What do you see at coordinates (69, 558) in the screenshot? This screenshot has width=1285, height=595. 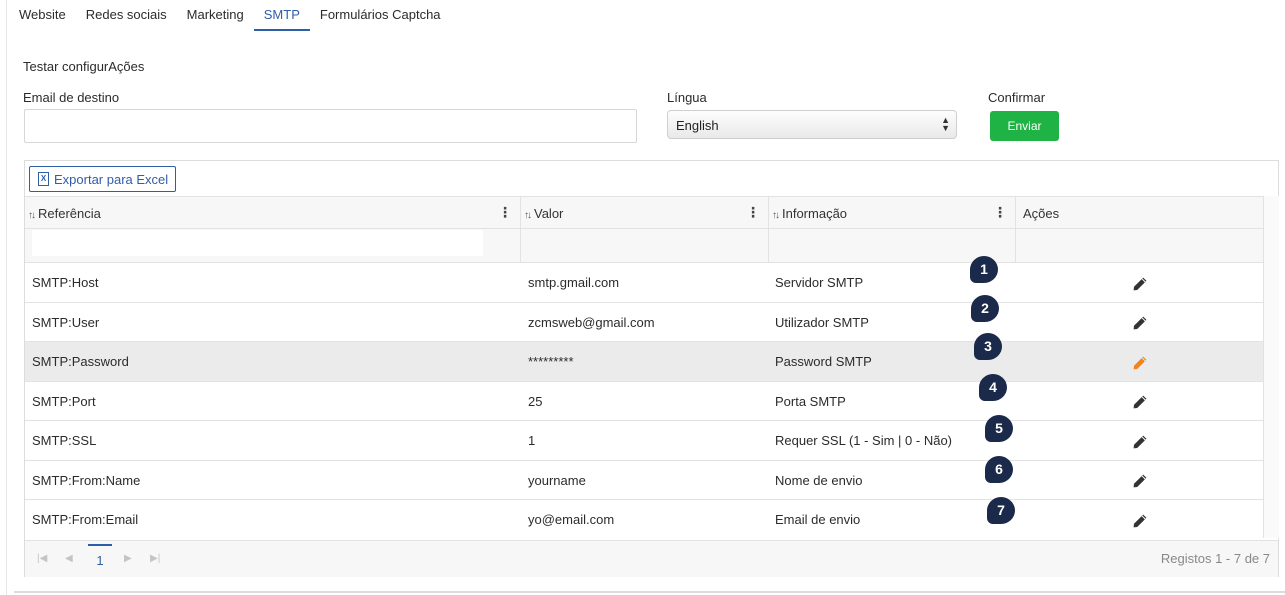 I see `prev-page-icon: ◀` at bounding box center [69, 558].